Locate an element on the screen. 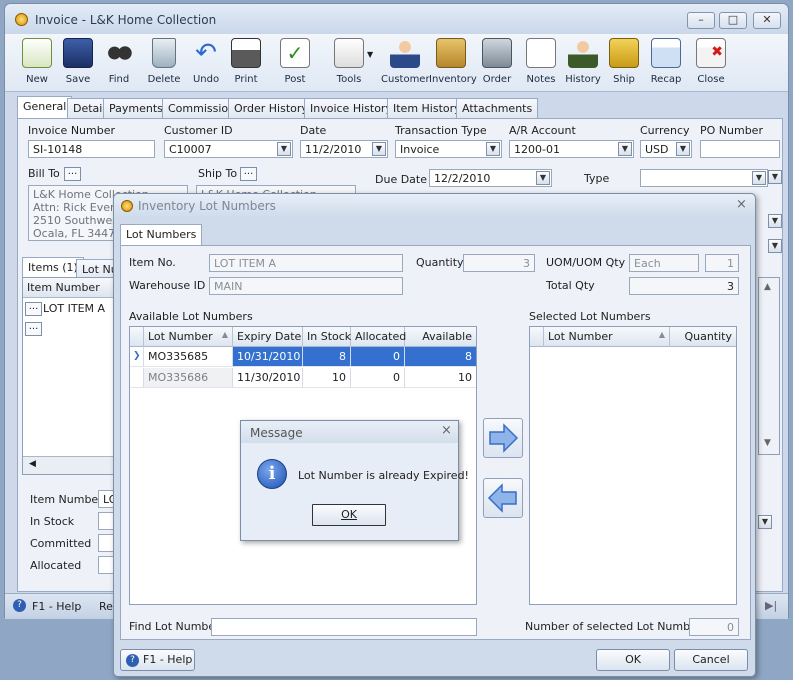 This screenshot has width=793, height=680. tab-payments: Payments is located at coordinates (136, 108).